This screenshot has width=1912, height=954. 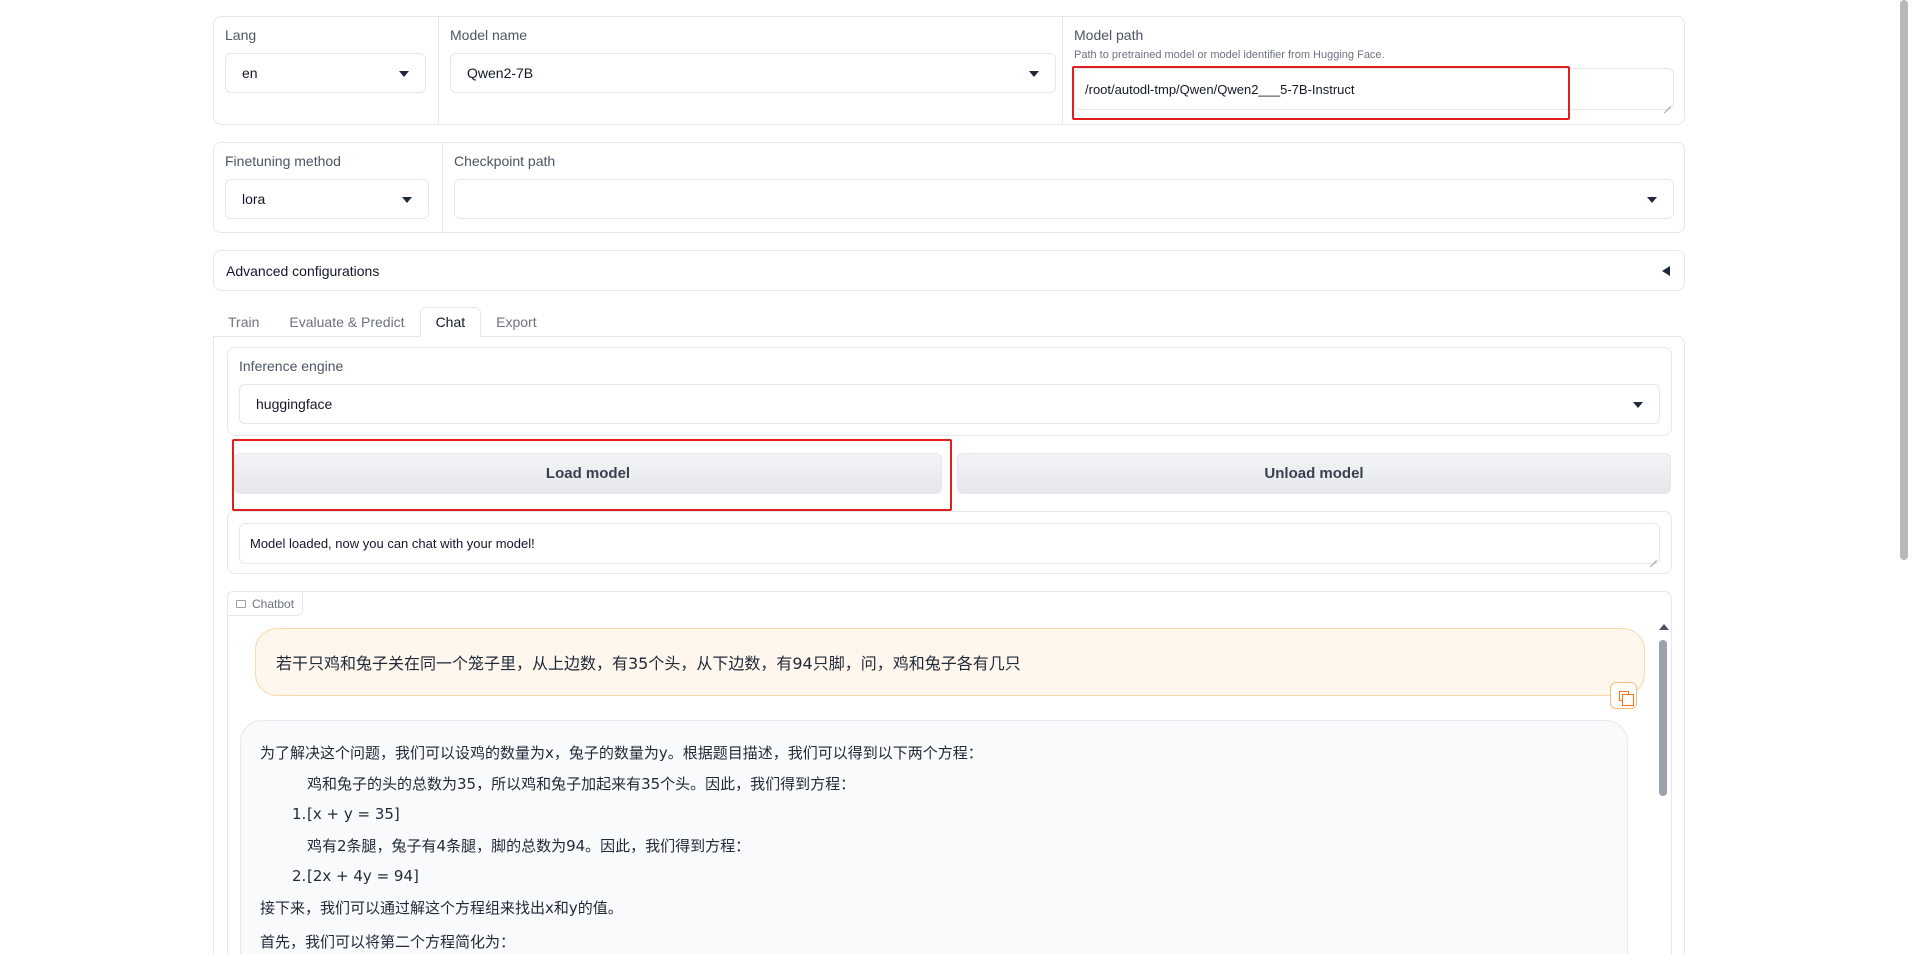 What do you see at coordinates (588, 473) in the screenshot?
I see `load-model-button: Load model` at bounding box center [588, 473].